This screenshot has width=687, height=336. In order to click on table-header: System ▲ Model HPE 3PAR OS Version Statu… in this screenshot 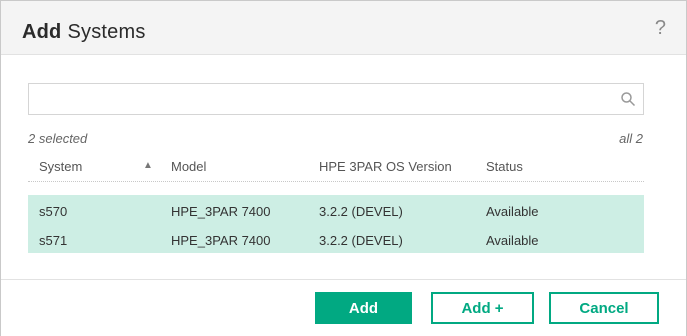, I will do `click(336, 167)`.